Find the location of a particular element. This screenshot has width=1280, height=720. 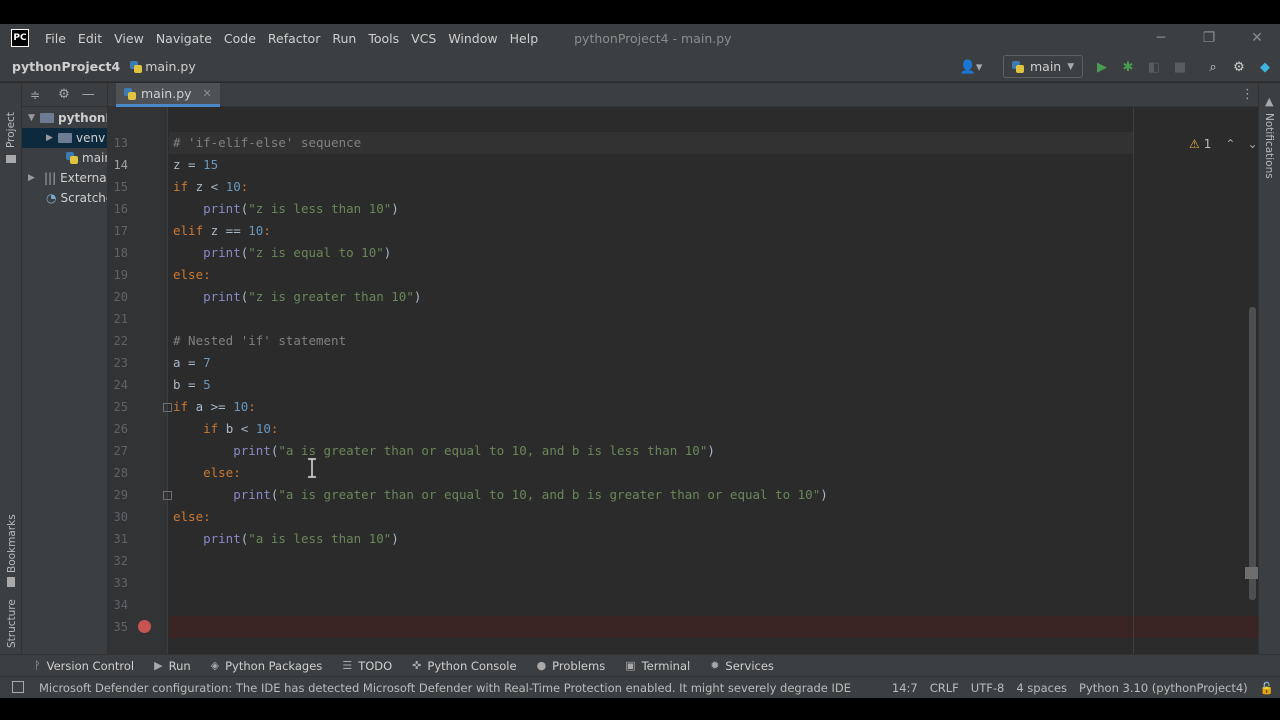

menu-run: Run is located at coordinates (344, 38).